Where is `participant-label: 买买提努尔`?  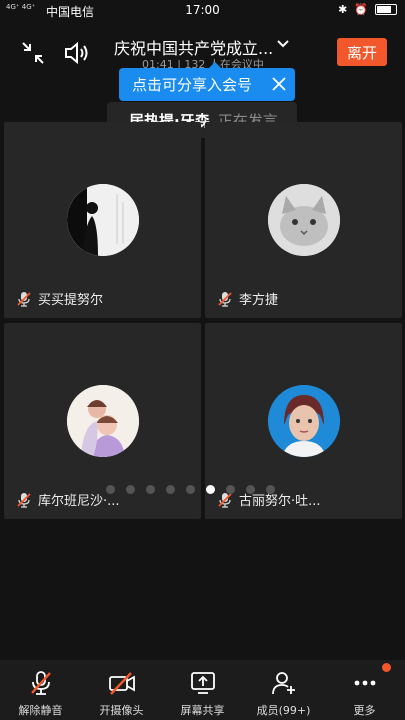 participant-label: 买买提努尔 is located at coordinates (59, 298).